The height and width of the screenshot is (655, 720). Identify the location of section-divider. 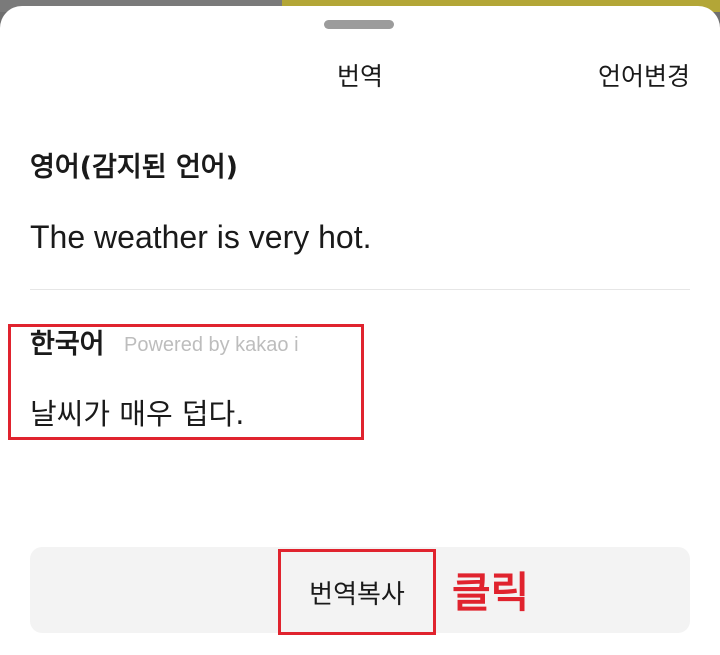
(360, 289).